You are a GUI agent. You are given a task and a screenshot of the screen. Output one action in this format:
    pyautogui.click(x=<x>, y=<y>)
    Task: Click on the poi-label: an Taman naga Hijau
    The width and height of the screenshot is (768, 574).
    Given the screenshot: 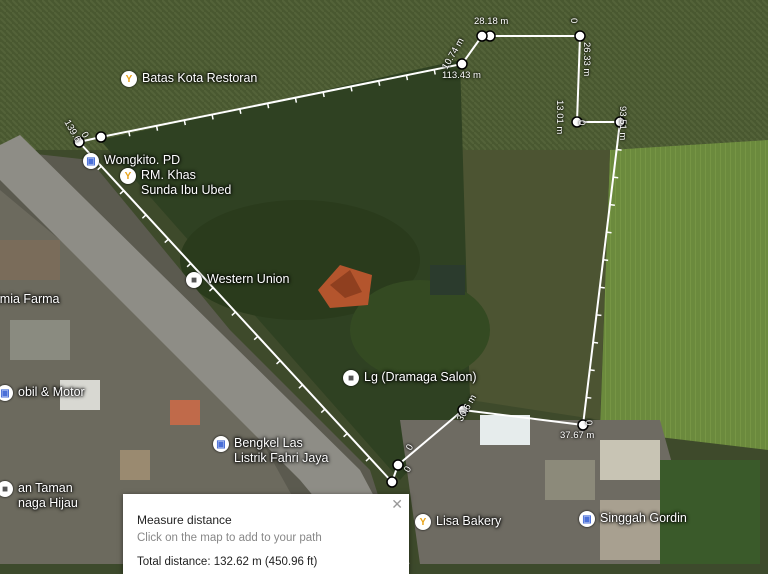 What is the action you would take?
    pyautogui.click(x=48, y=495)
    